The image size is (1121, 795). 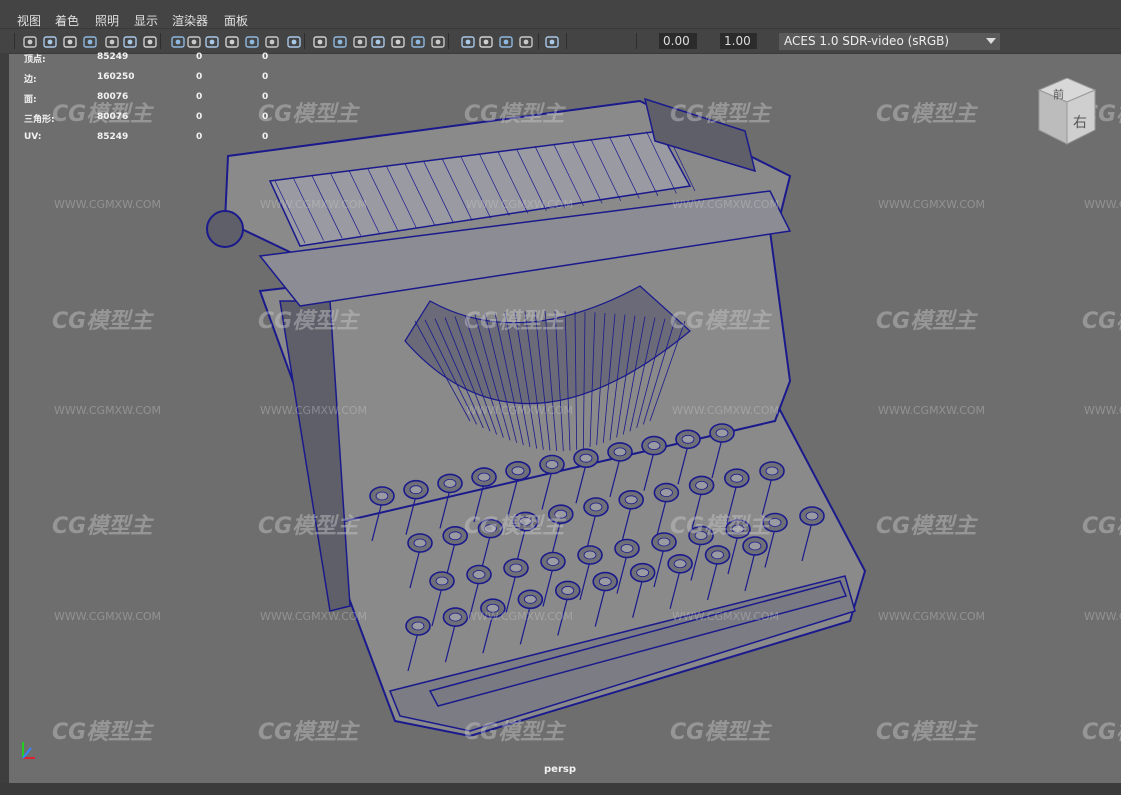 I want to click on hud-value-total: 80076, so click(x=113, y=117).